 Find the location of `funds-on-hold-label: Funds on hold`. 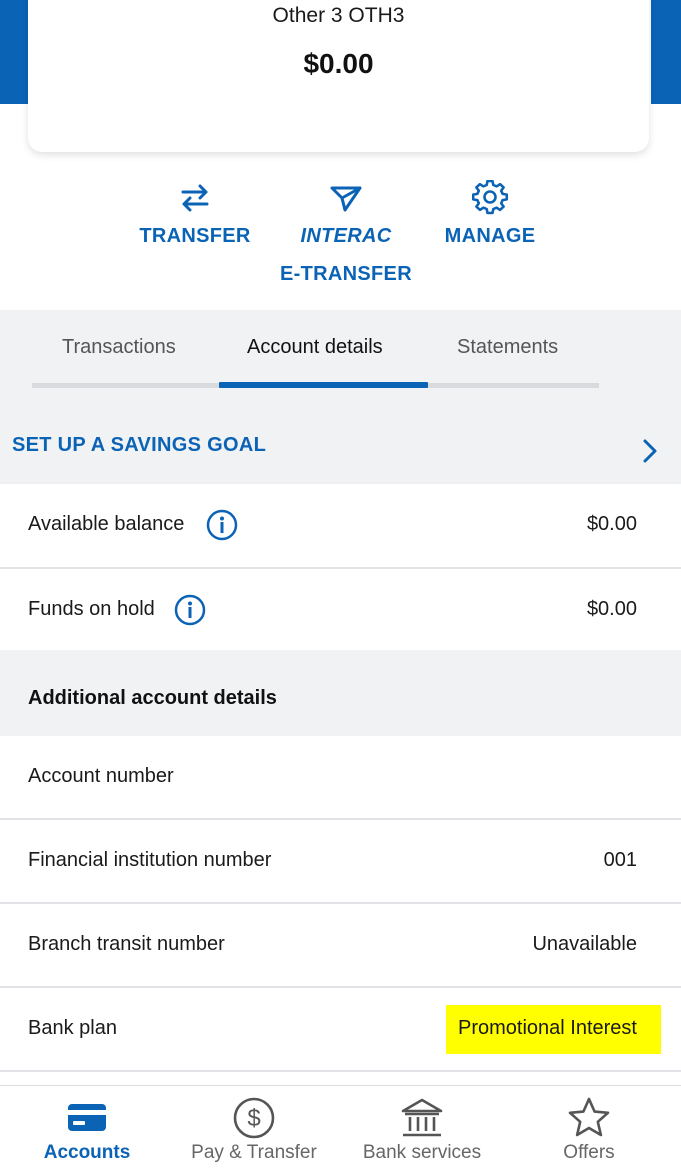

funds-on-hold-label: Funds on hold is located at coordinates (91, 609).